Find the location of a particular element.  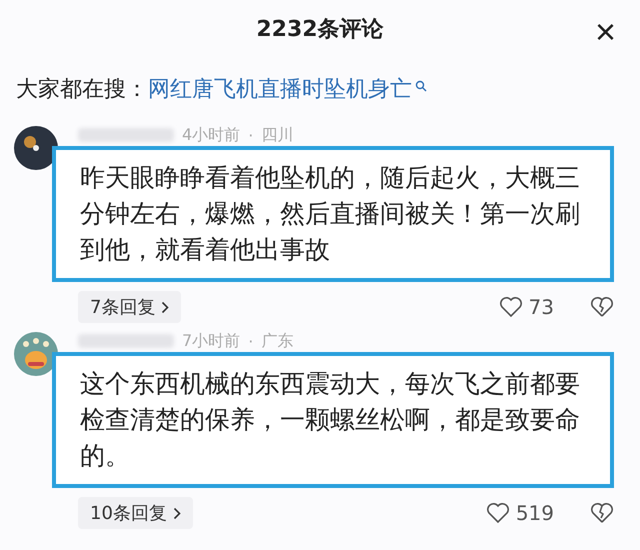

comment-time: 4小时前 is located at coordinates (211, 135).